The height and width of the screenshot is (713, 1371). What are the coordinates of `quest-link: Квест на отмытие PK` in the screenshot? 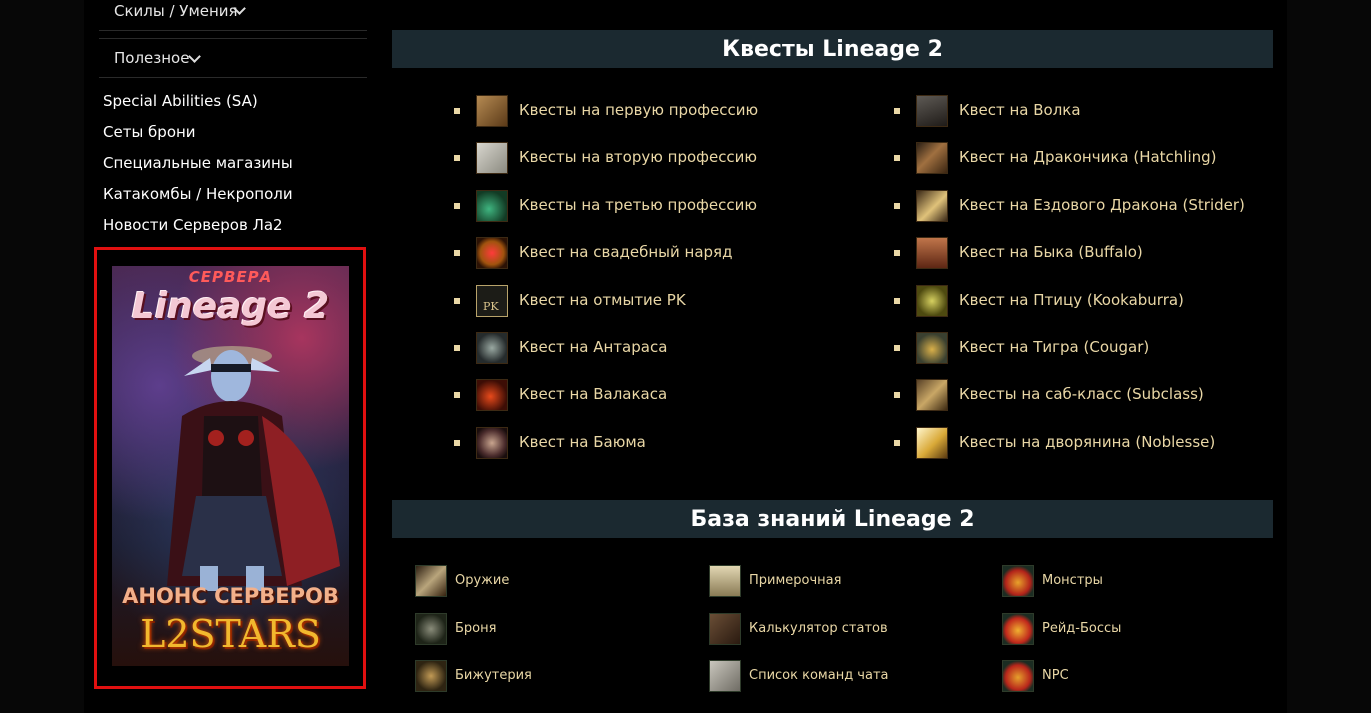 It's located at (602, 300).